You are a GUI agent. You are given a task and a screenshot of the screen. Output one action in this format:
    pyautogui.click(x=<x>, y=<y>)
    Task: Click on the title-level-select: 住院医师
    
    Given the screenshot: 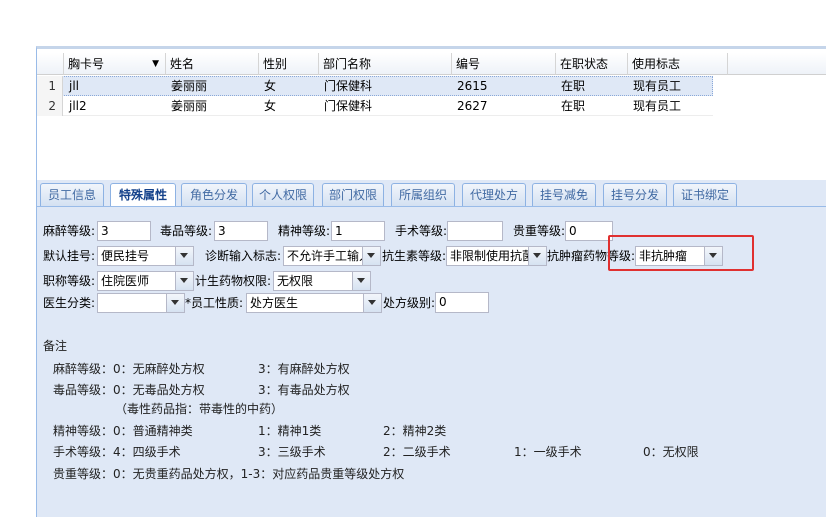 What is the action you would take?
    pyautogui.click(x=145, y=281)
    